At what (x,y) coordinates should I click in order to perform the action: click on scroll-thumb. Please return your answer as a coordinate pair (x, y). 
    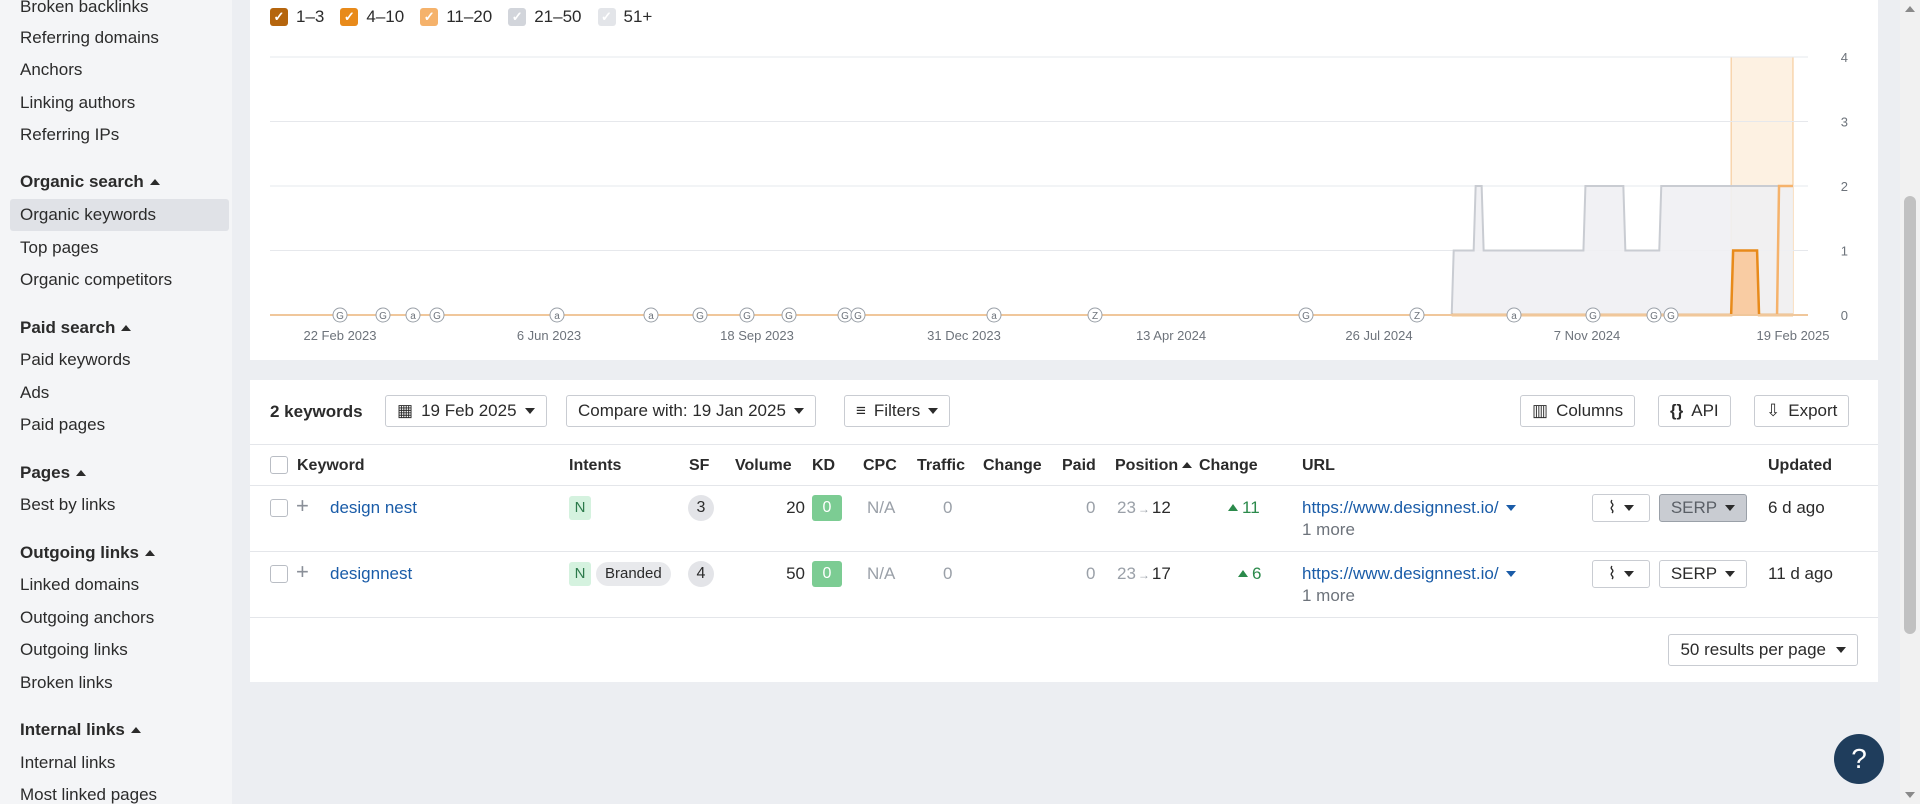
    Looking at the image, I should click on (1910, 415).